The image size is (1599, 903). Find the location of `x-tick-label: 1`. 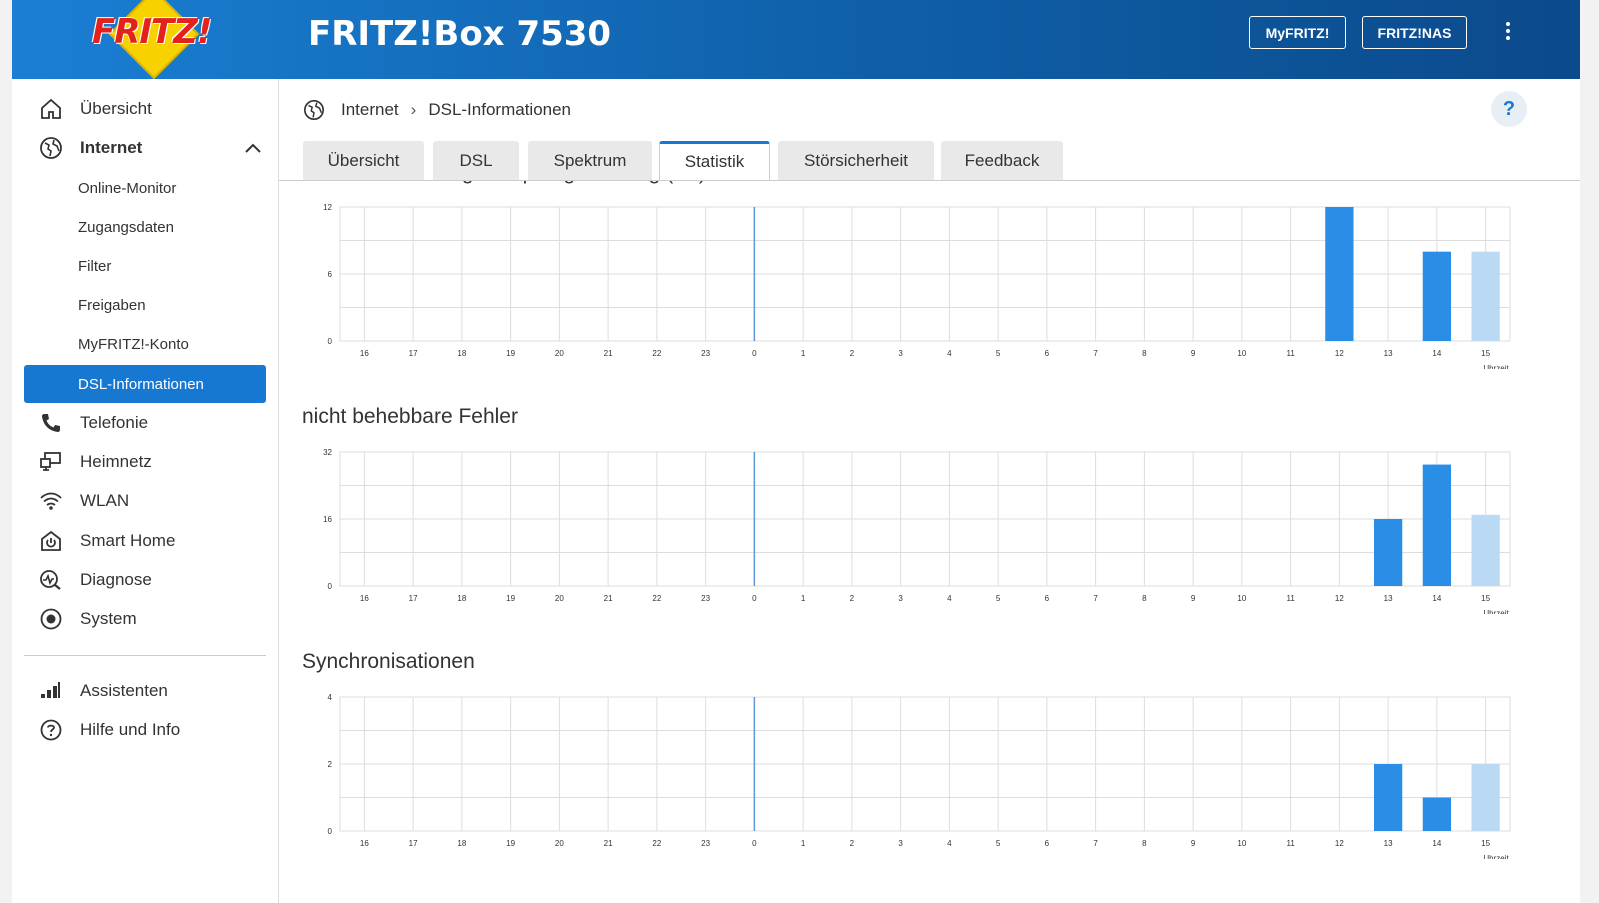

x-tick-label: 1 is located at coordinates (803, 843).